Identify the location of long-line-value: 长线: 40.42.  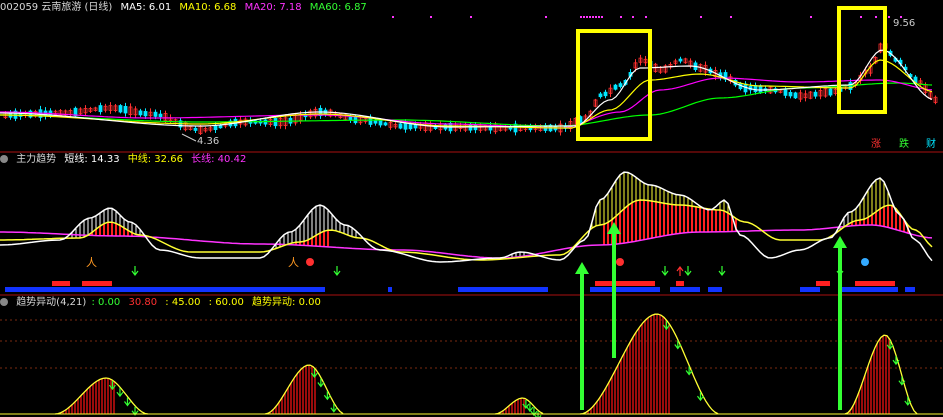
(219, 159).